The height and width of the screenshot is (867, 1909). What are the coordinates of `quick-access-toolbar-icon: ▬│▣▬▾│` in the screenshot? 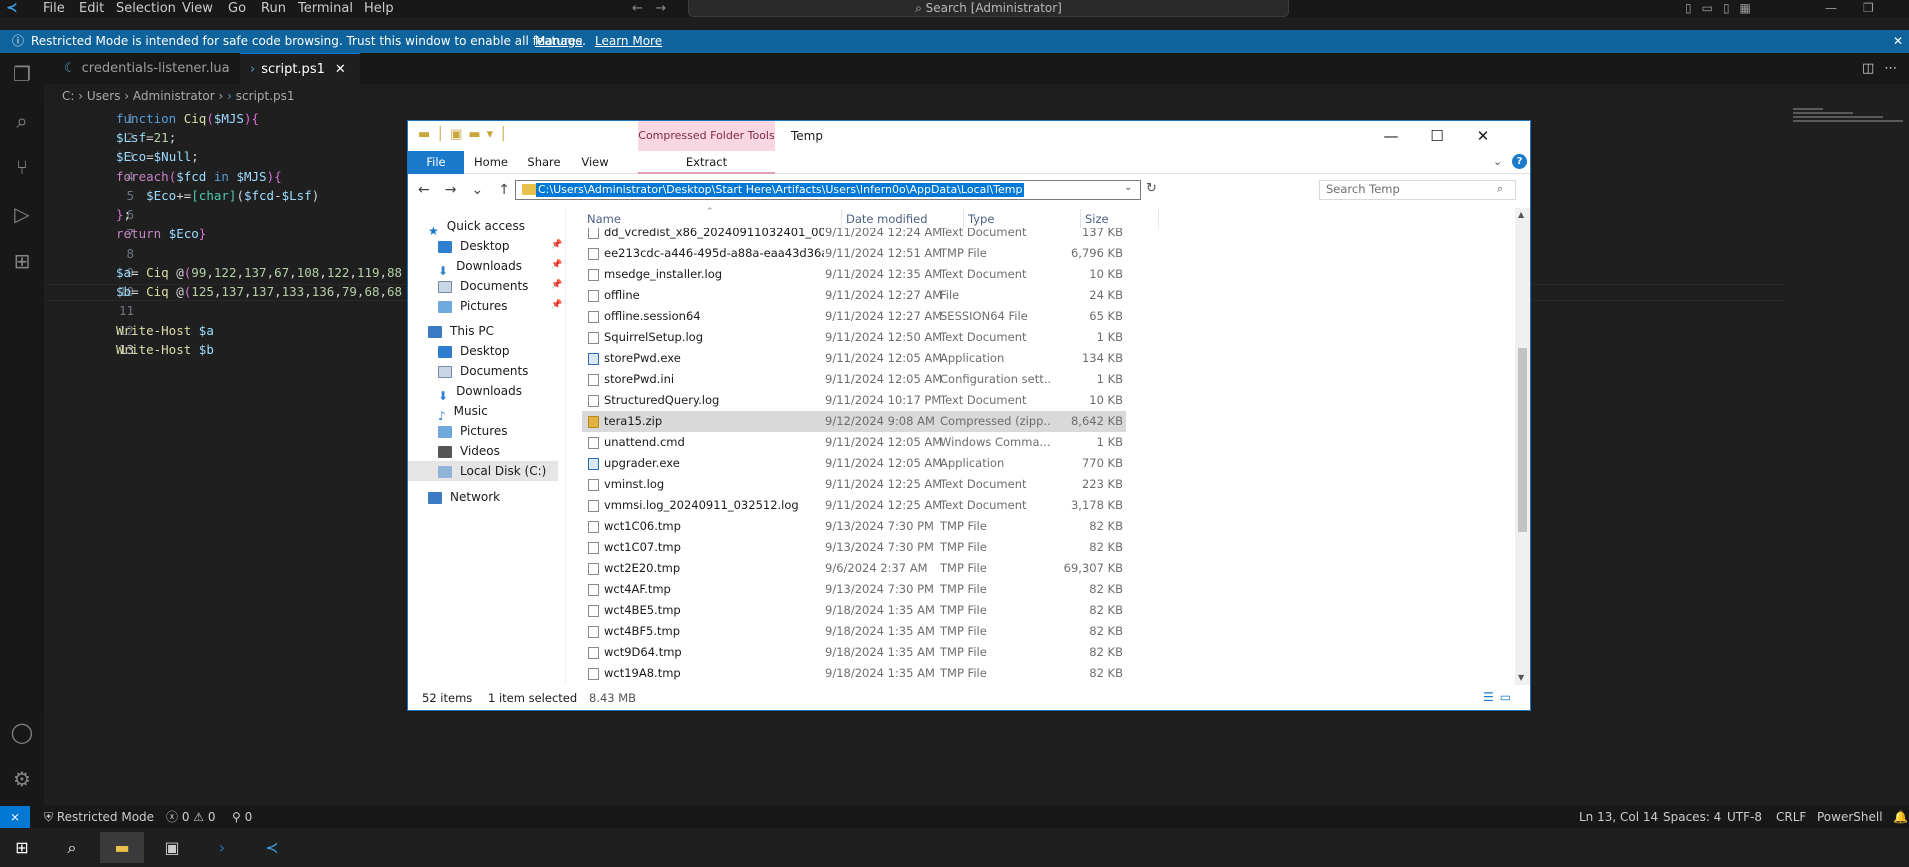 It's located at (465, 134).